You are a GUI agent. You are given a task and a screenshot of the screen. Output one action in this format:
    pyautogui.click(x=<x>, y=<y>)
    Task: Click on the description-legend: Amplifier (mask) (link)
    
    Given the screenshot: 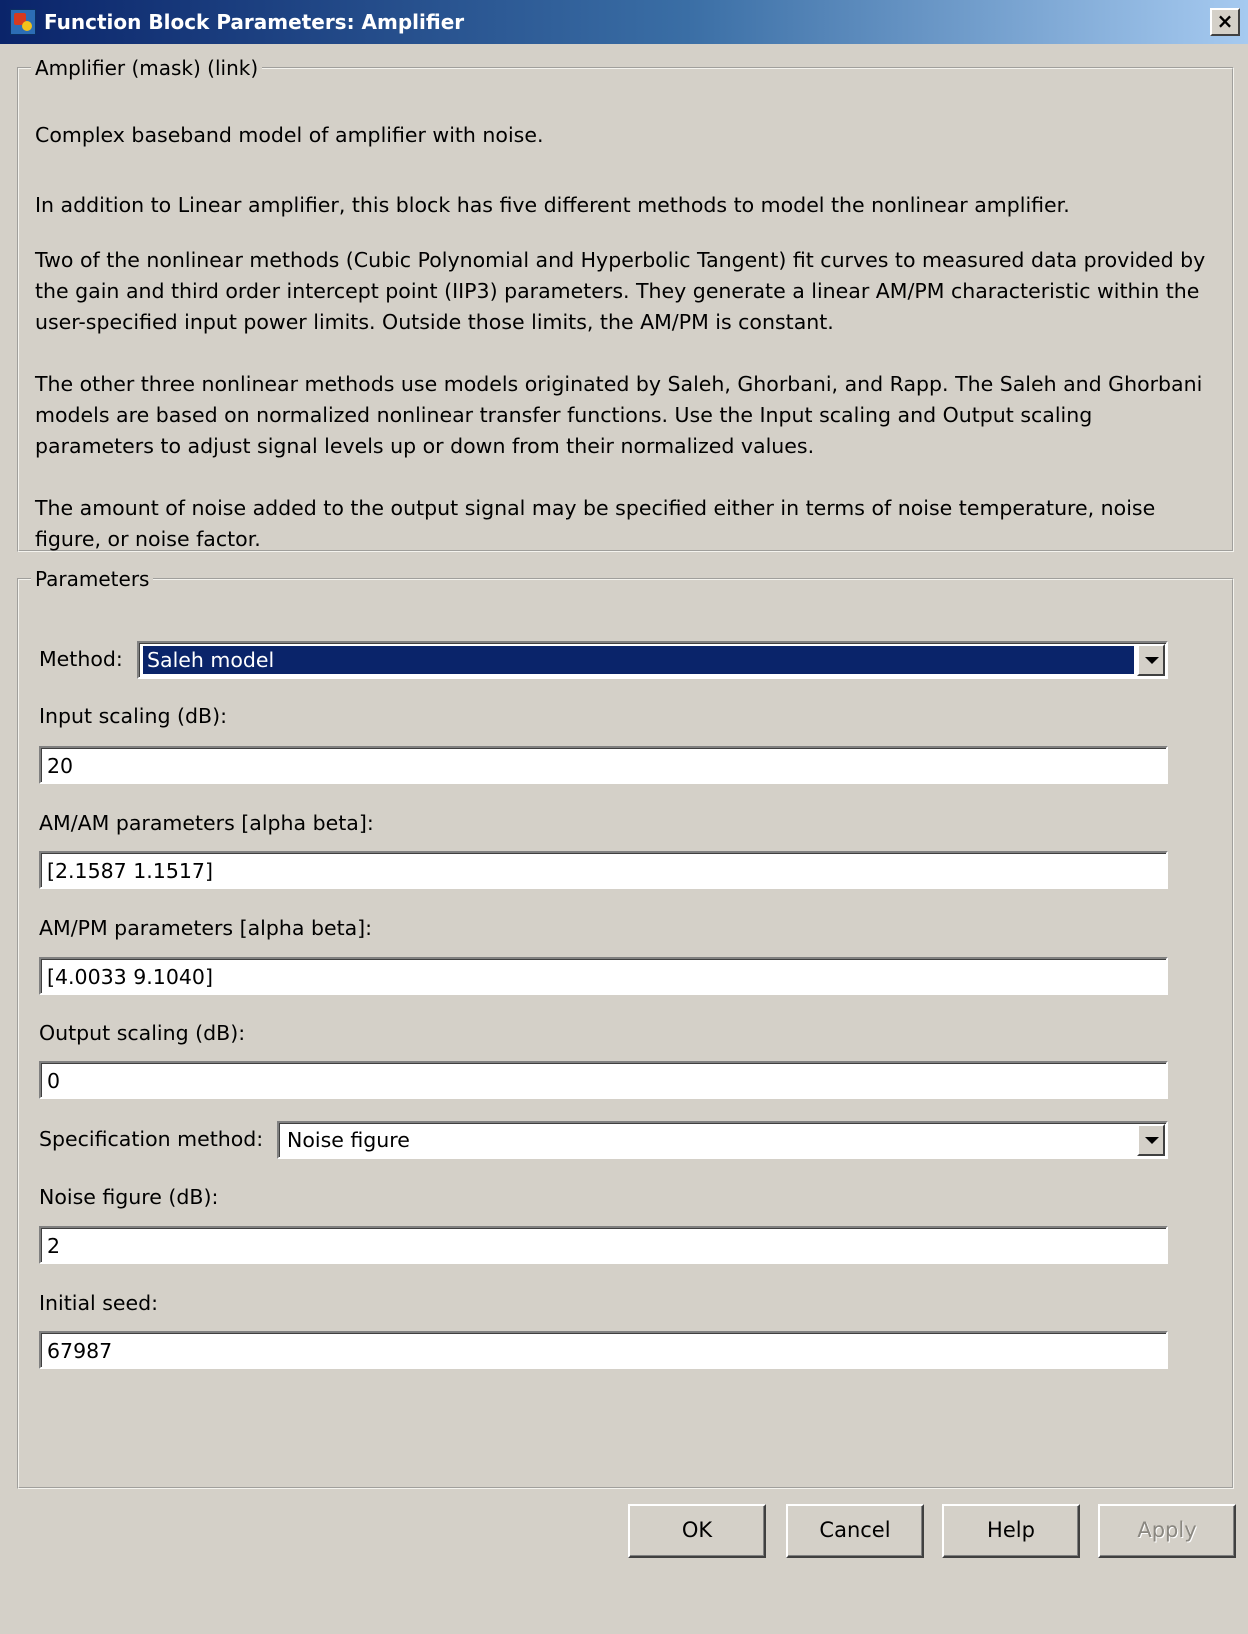 What is the action you would take?
    pyautogui.click(x=147, y=68)
    